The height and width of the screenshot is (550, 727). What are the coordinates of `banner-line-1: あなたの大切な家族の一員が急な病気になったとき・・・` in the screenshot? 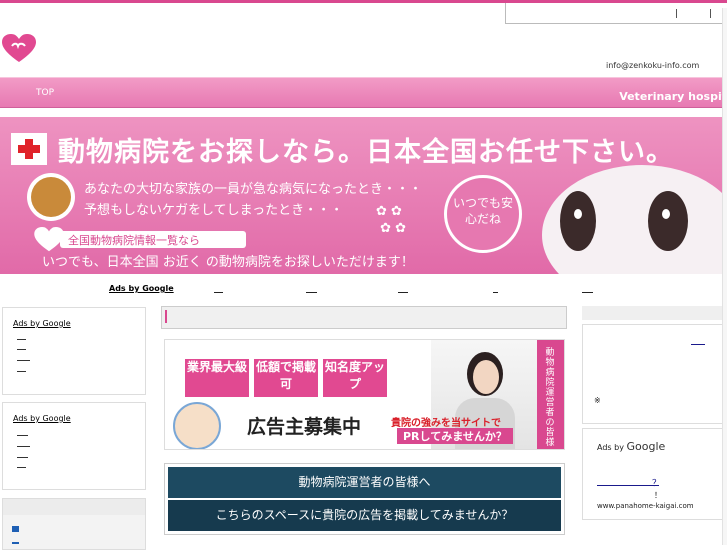 It's located at (253, 189).